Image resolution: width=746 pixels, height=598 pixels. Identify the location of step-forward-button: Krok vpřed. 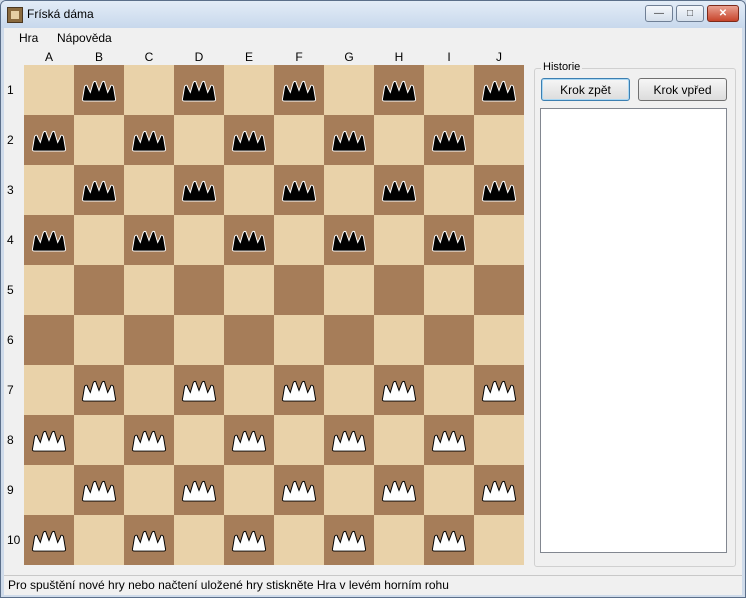
(682, 89).